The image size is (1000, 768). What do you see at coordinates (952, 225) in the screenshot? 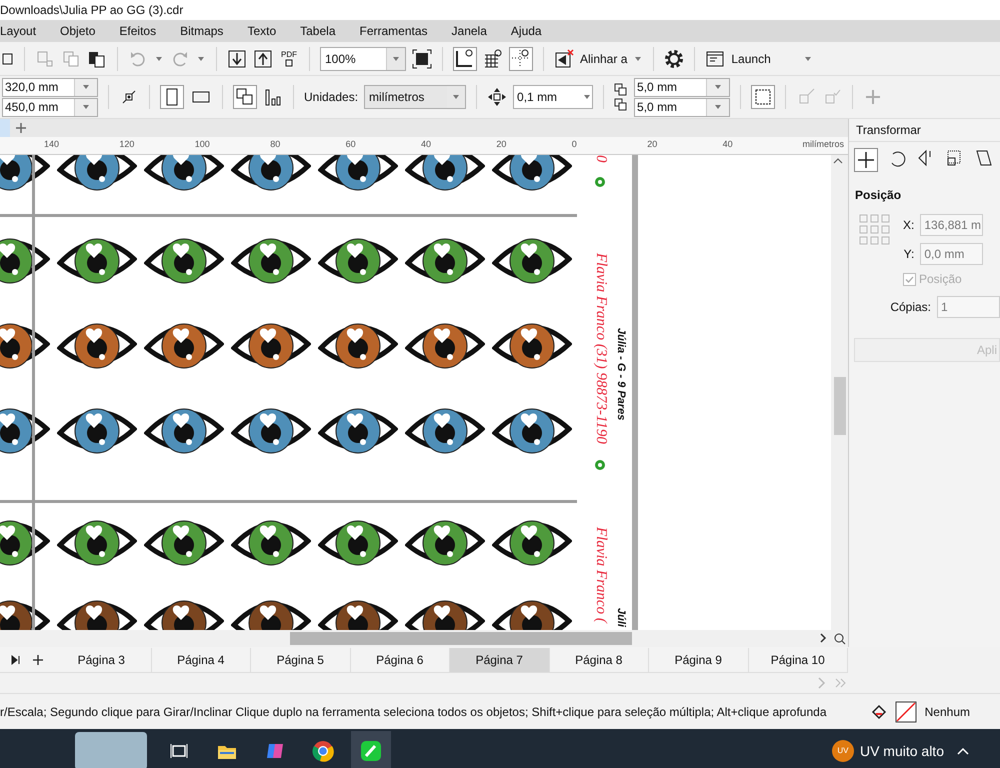
I see `x-field: 136,881 m` at bounding box center [952, 225].